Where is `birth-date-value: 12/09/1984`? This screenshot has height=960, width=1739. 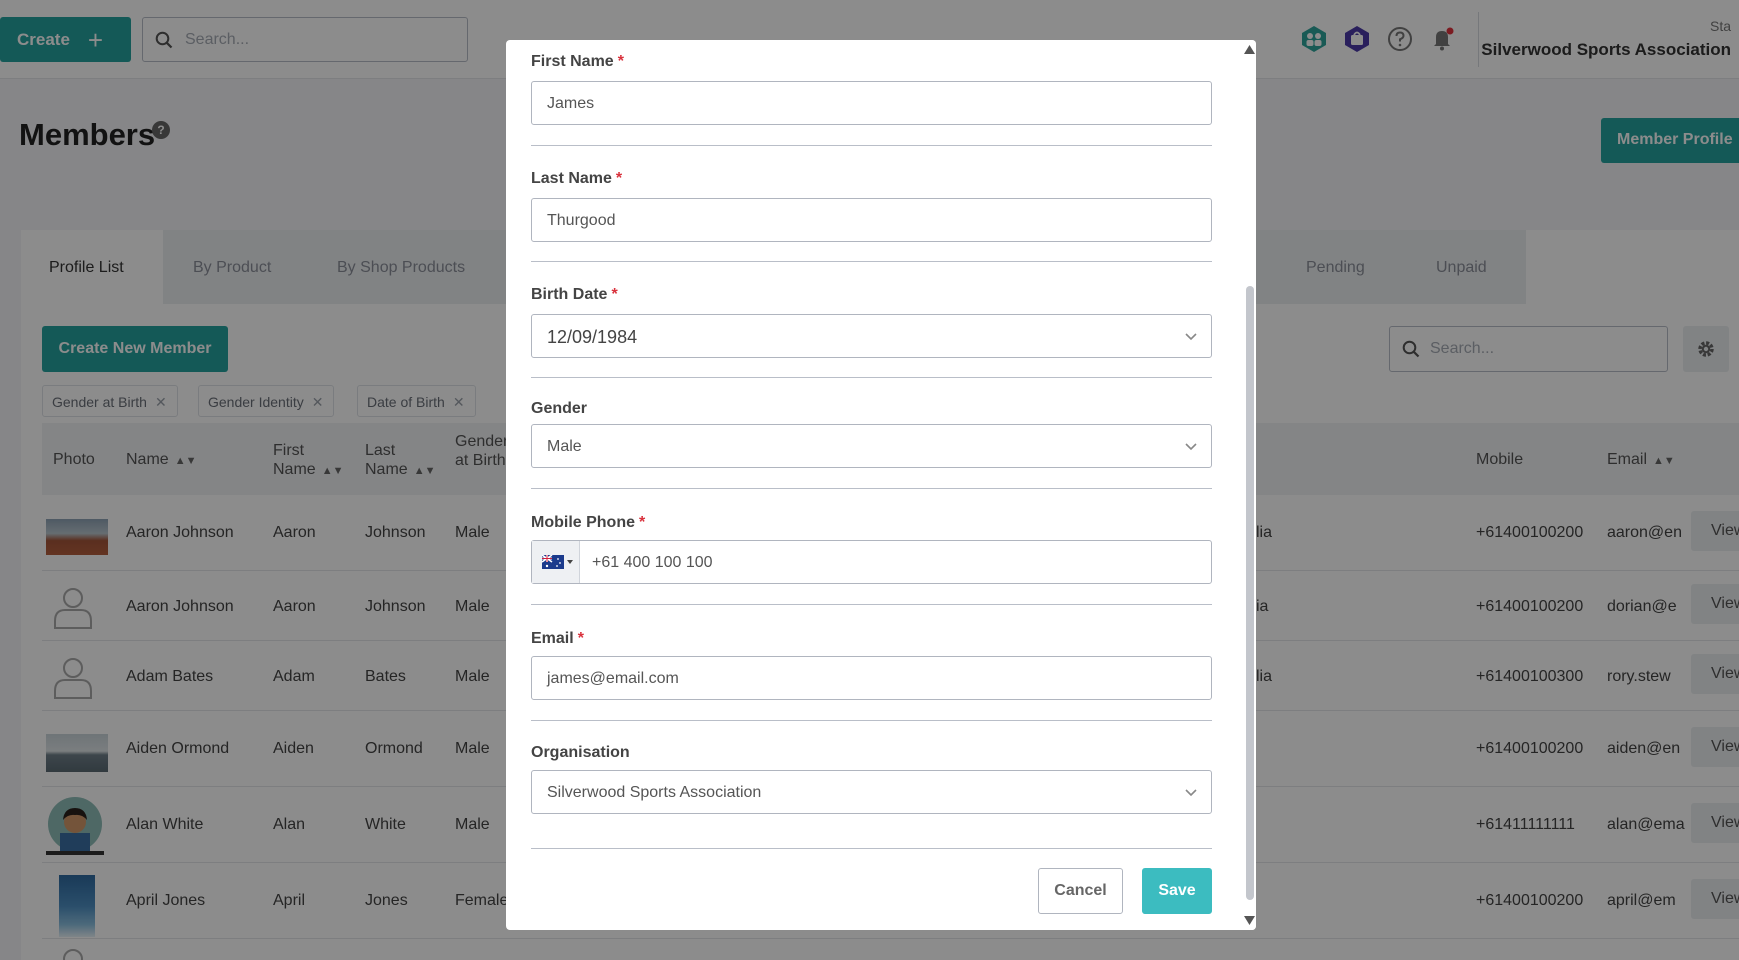
birth-date-value: 12/09/1984 is located at coordinates (592, 337).